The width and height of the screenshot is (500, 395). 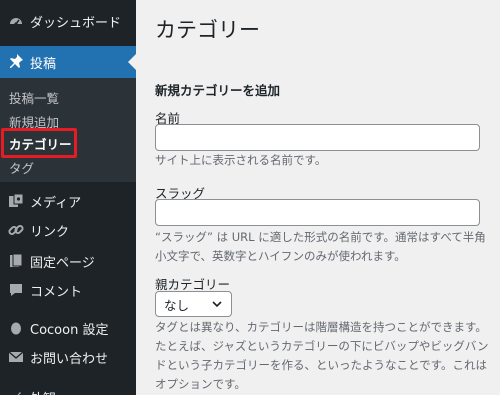 What do you see at coordinates (21, 167) in the screenshot?
I see `submenu-item-tags: タグ` at bounding box center [21, 167].